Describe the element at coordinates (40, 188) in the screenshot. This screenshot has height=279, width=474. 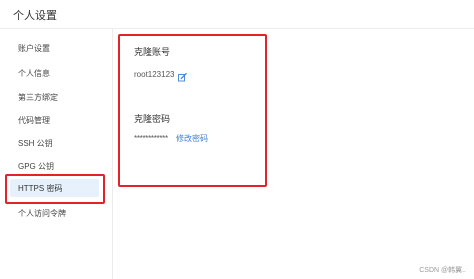
I see `sidebar-item-label: HTTPS 密码` at that location.